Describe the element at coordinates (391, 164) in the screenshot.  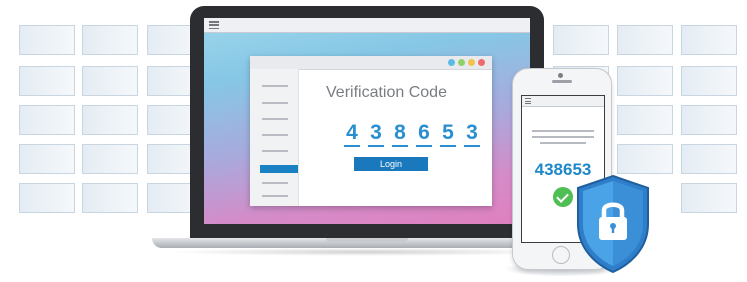
I see `login-button: Login` at that location.